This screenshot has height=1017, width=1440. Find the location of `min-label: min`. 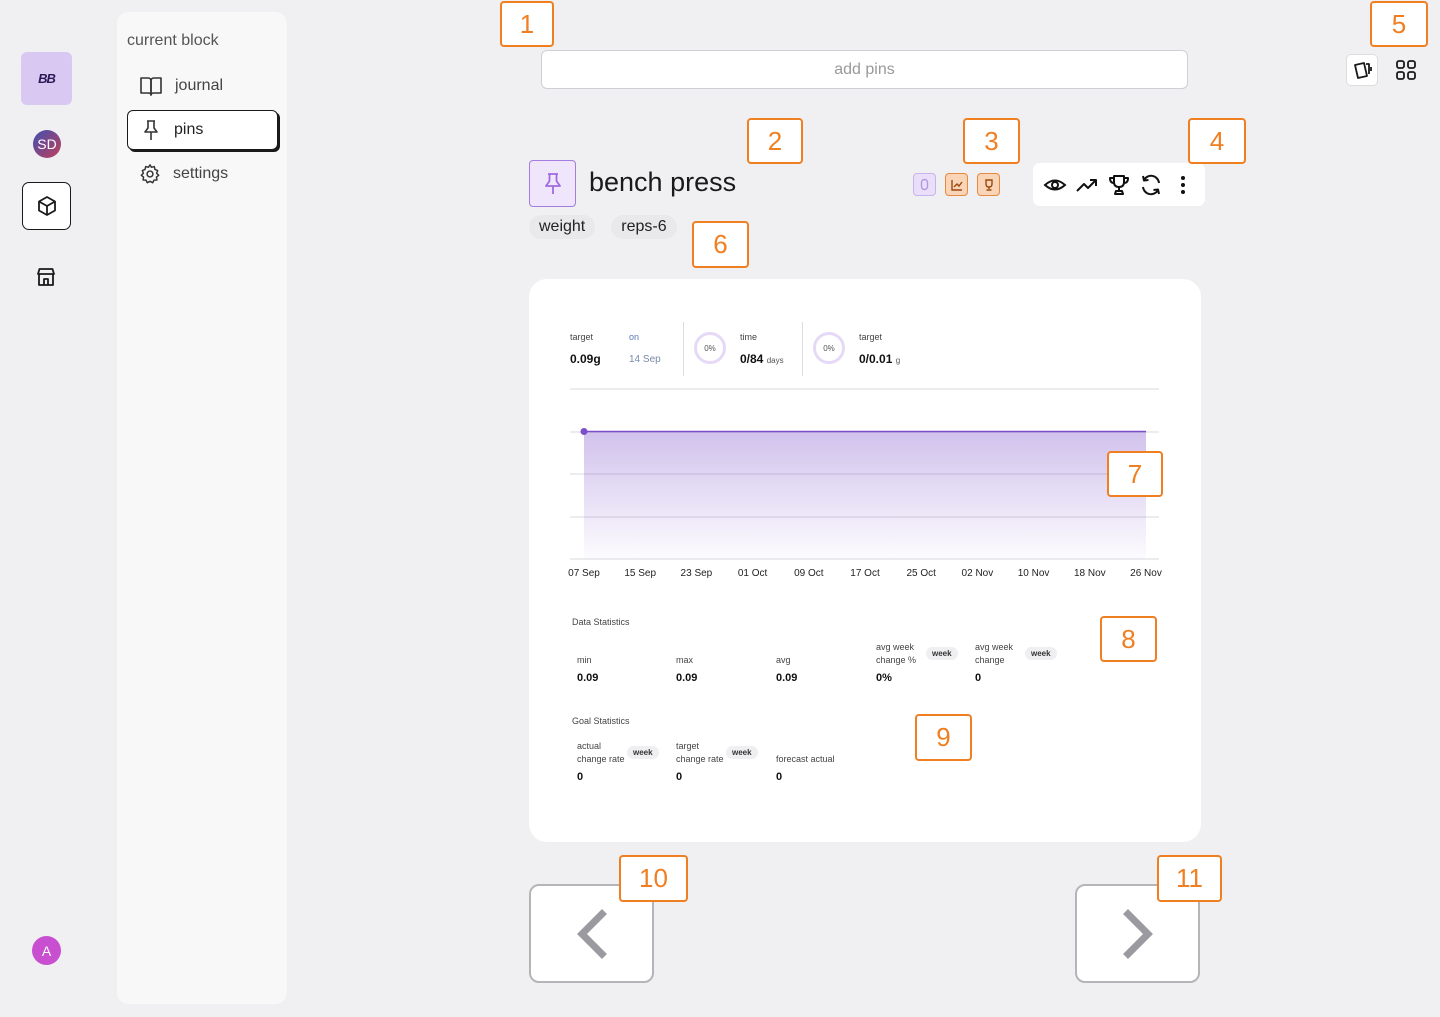

min-label: min is located at coordinates (584, 660).